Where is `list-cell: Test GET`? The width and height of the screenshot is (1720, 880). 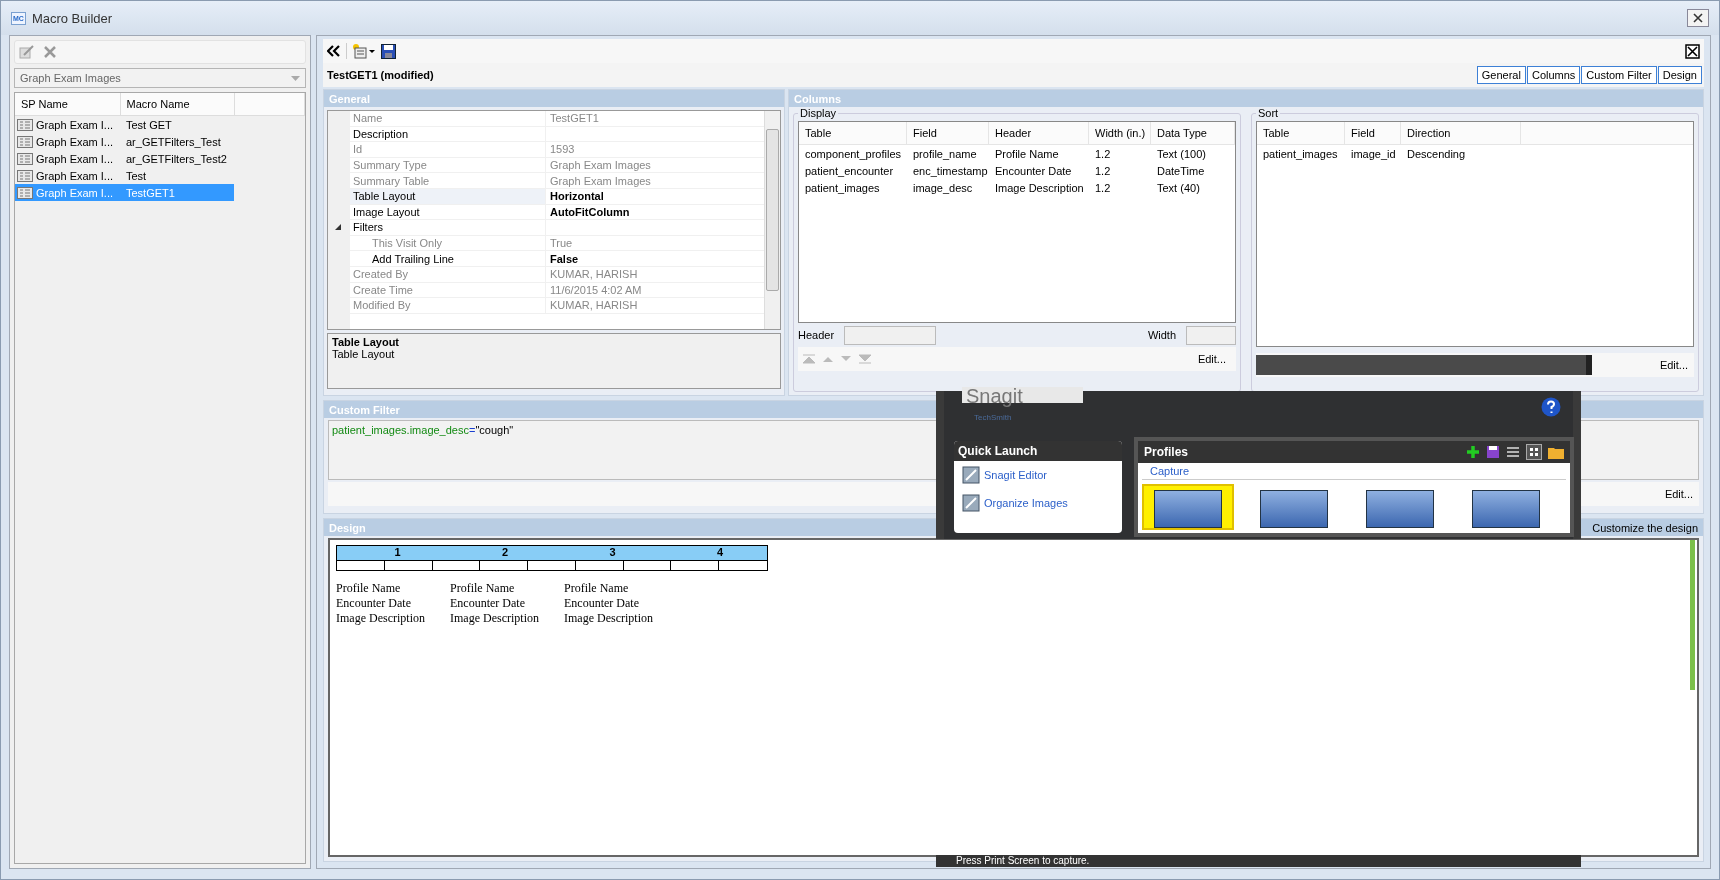 list-cell: Test GET is located at coordinates (178, 124).